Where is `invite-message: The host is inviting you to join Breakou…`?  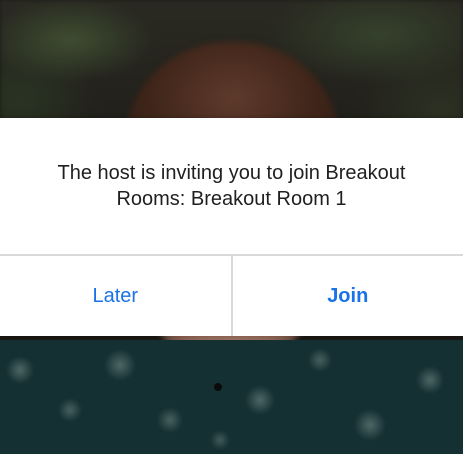
invite-message: The host is inviting you to join Breakou… is located at coordinates (231, 186).